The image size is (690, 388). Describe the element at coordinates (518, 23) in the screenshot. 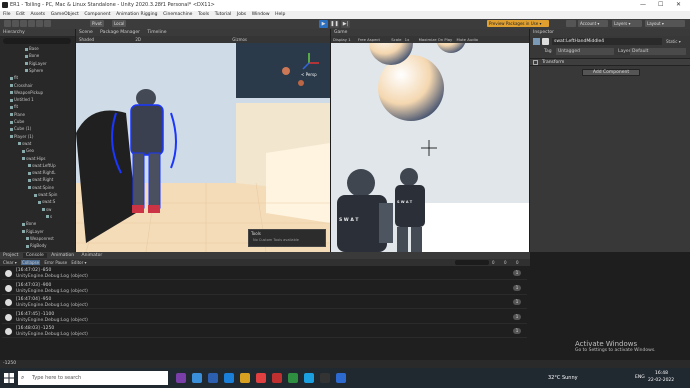

I see `preview-packages-button: Preview Packages in Use ▾` at that location.